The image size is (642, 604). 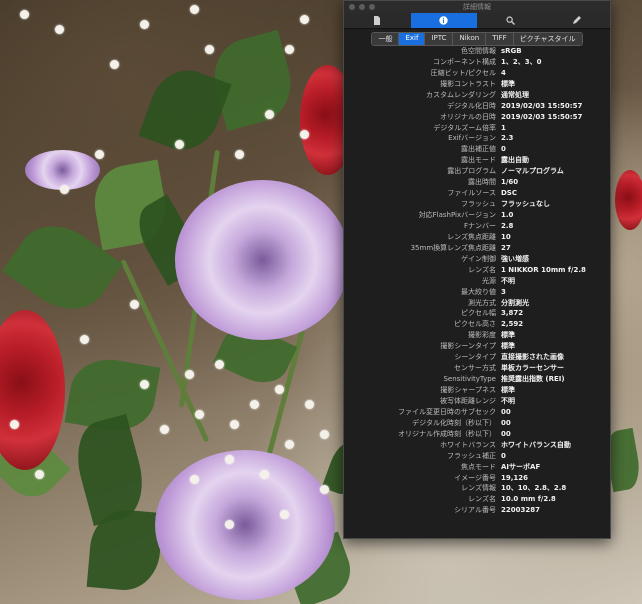 I want to click on exif-key: ピクセル高さ, so click(x=475, y=324).